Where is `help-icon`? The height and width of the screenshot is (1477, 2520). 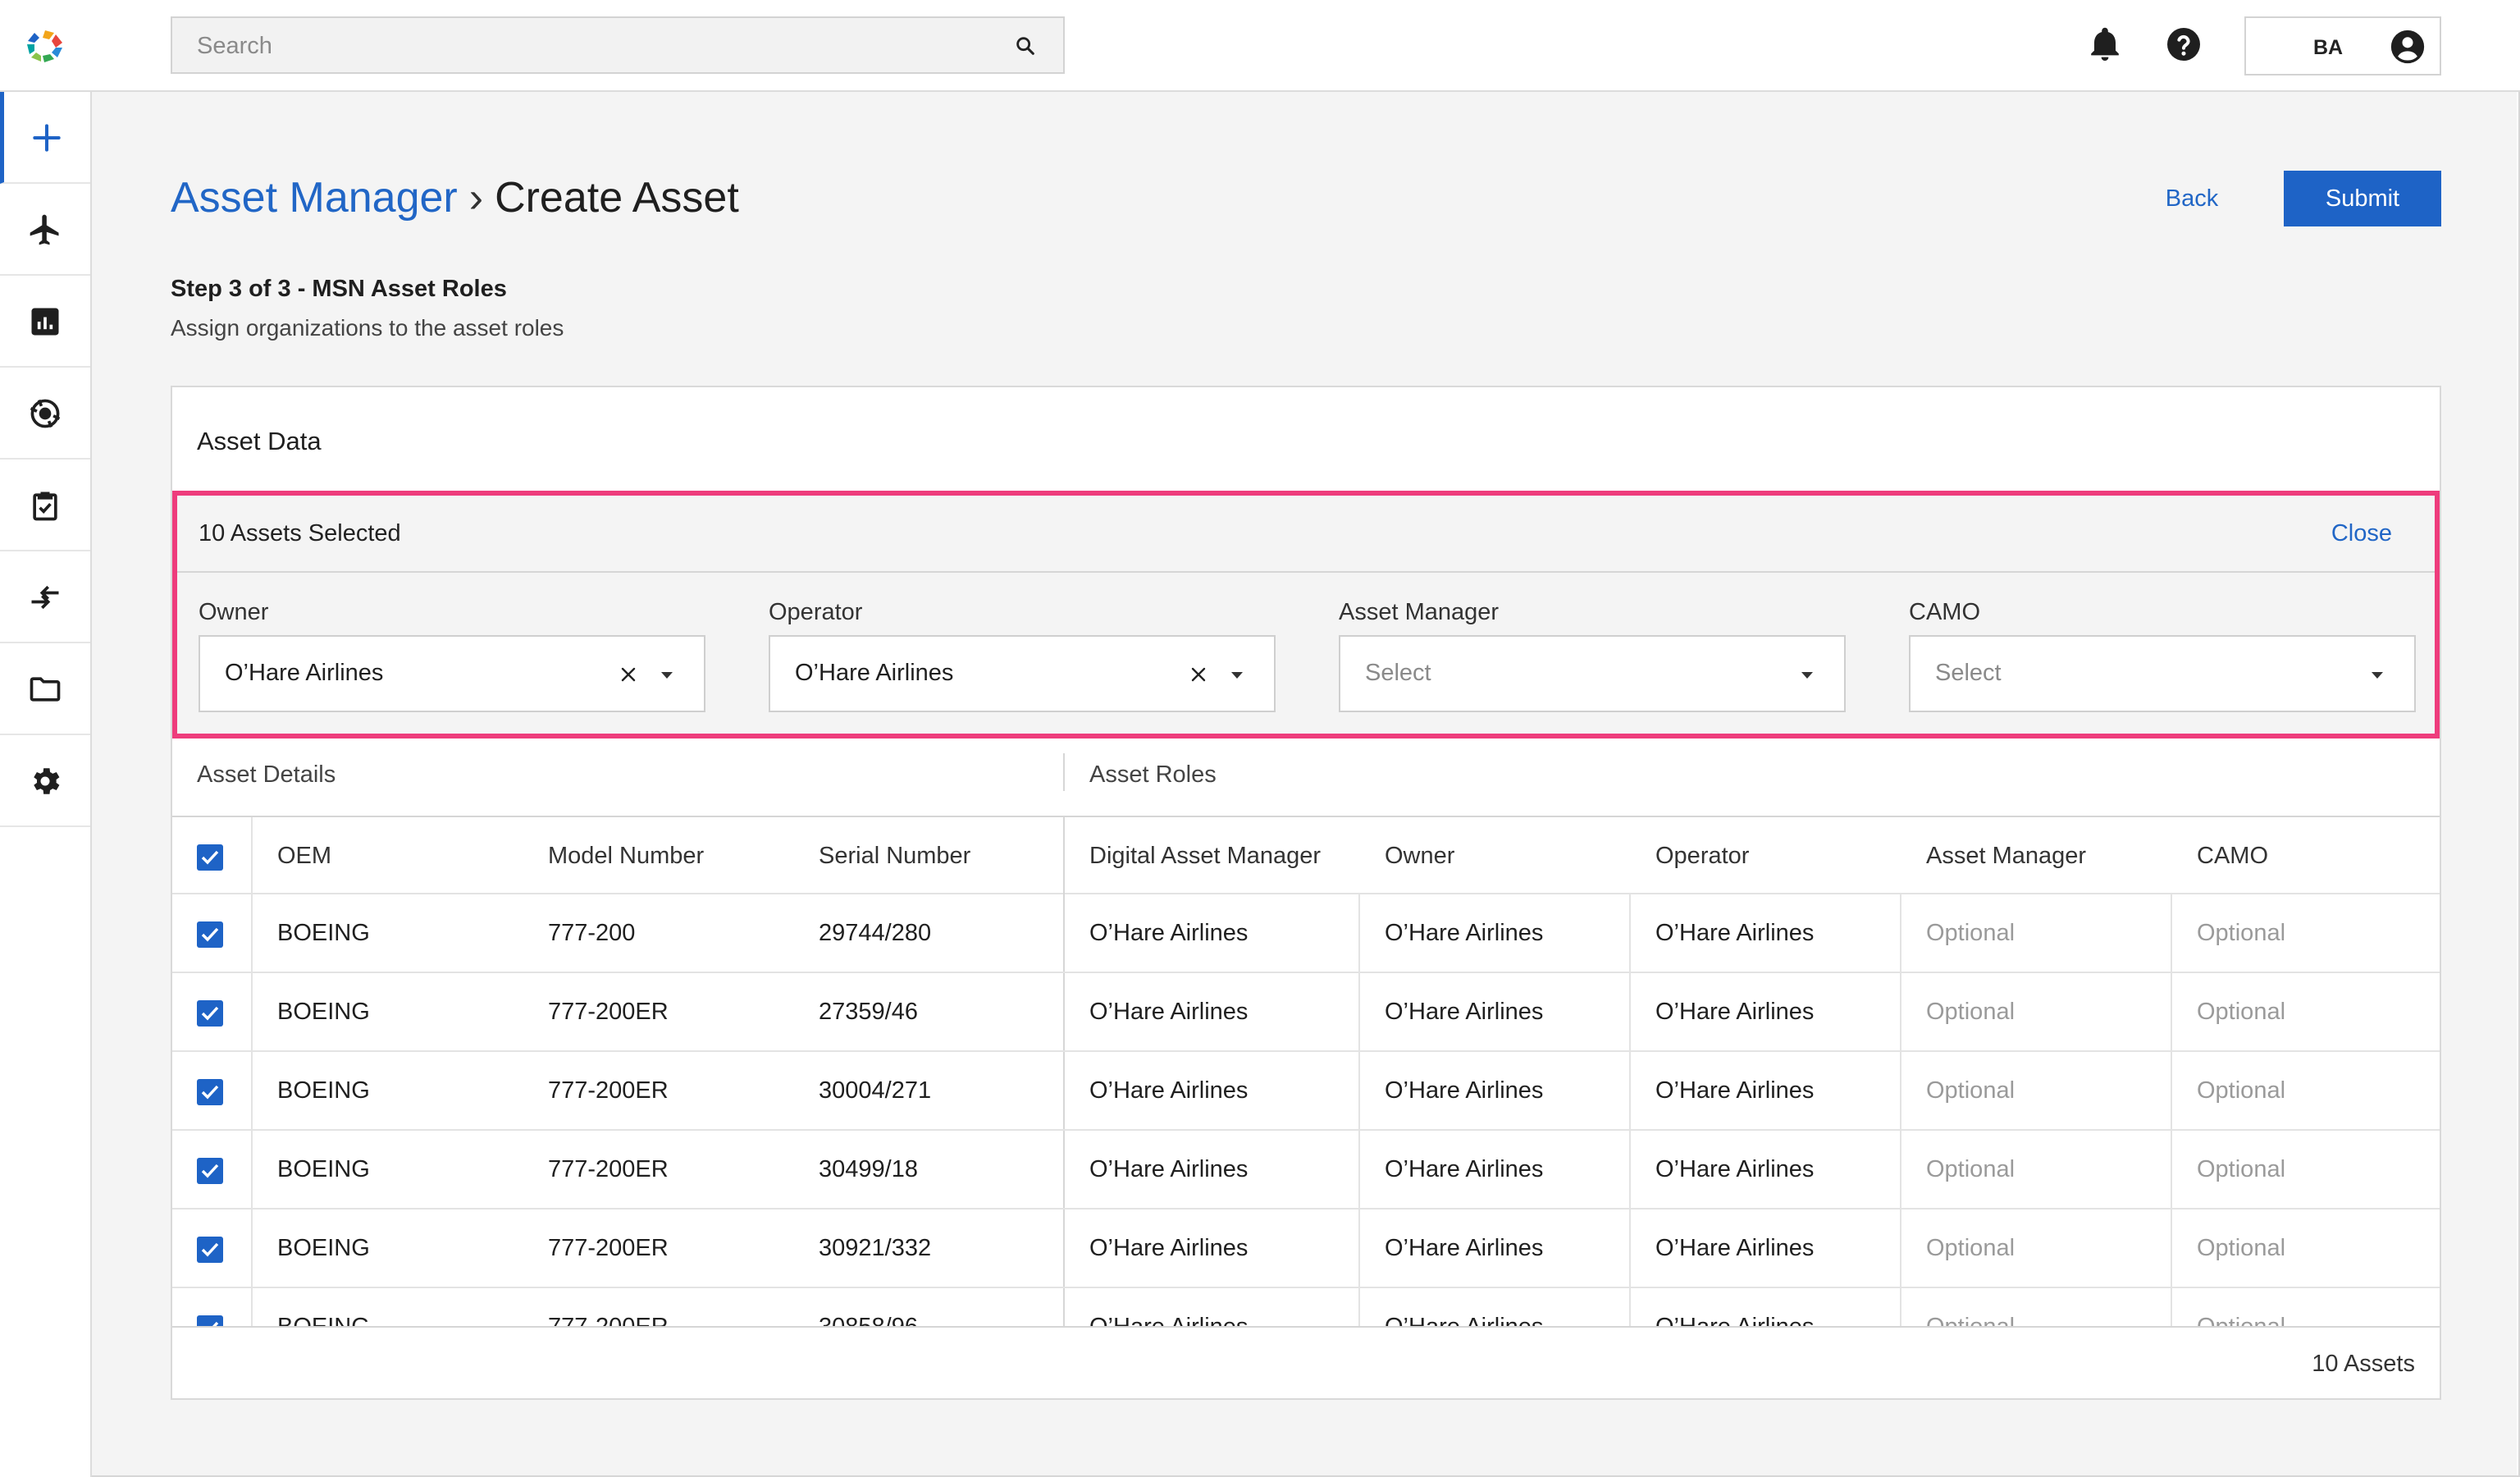 help-icon is located at coordinates (2184, 45).